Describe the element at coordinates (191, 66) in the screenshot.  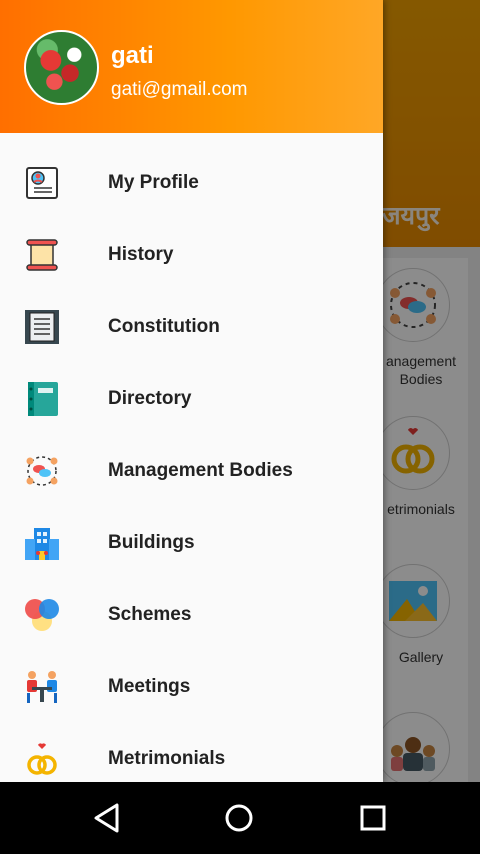
I see `drawer-header: gati gati@gmail.com` at that location.